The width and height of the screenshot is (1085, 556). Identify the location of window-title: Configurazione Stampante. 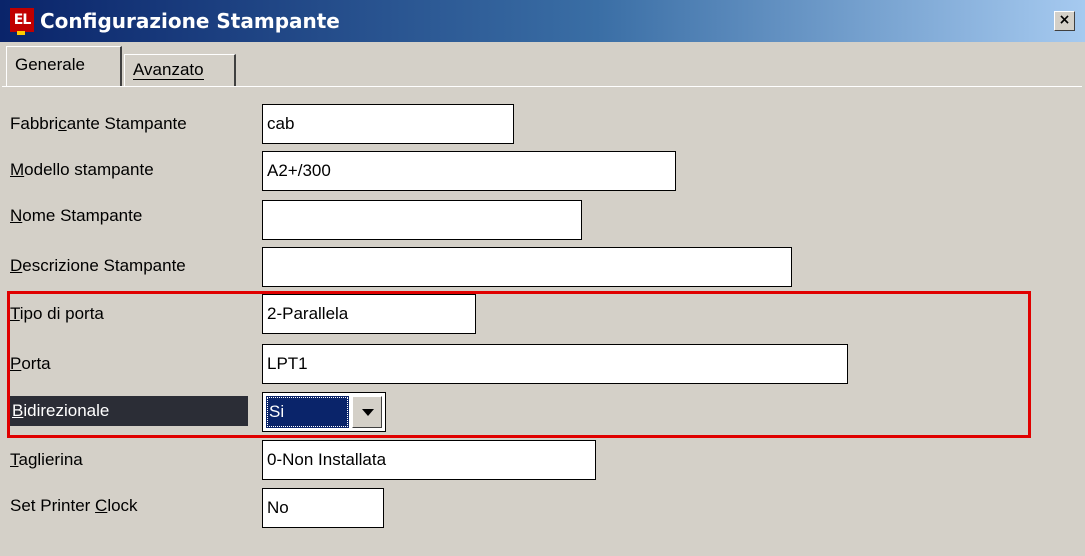
(190, 21).